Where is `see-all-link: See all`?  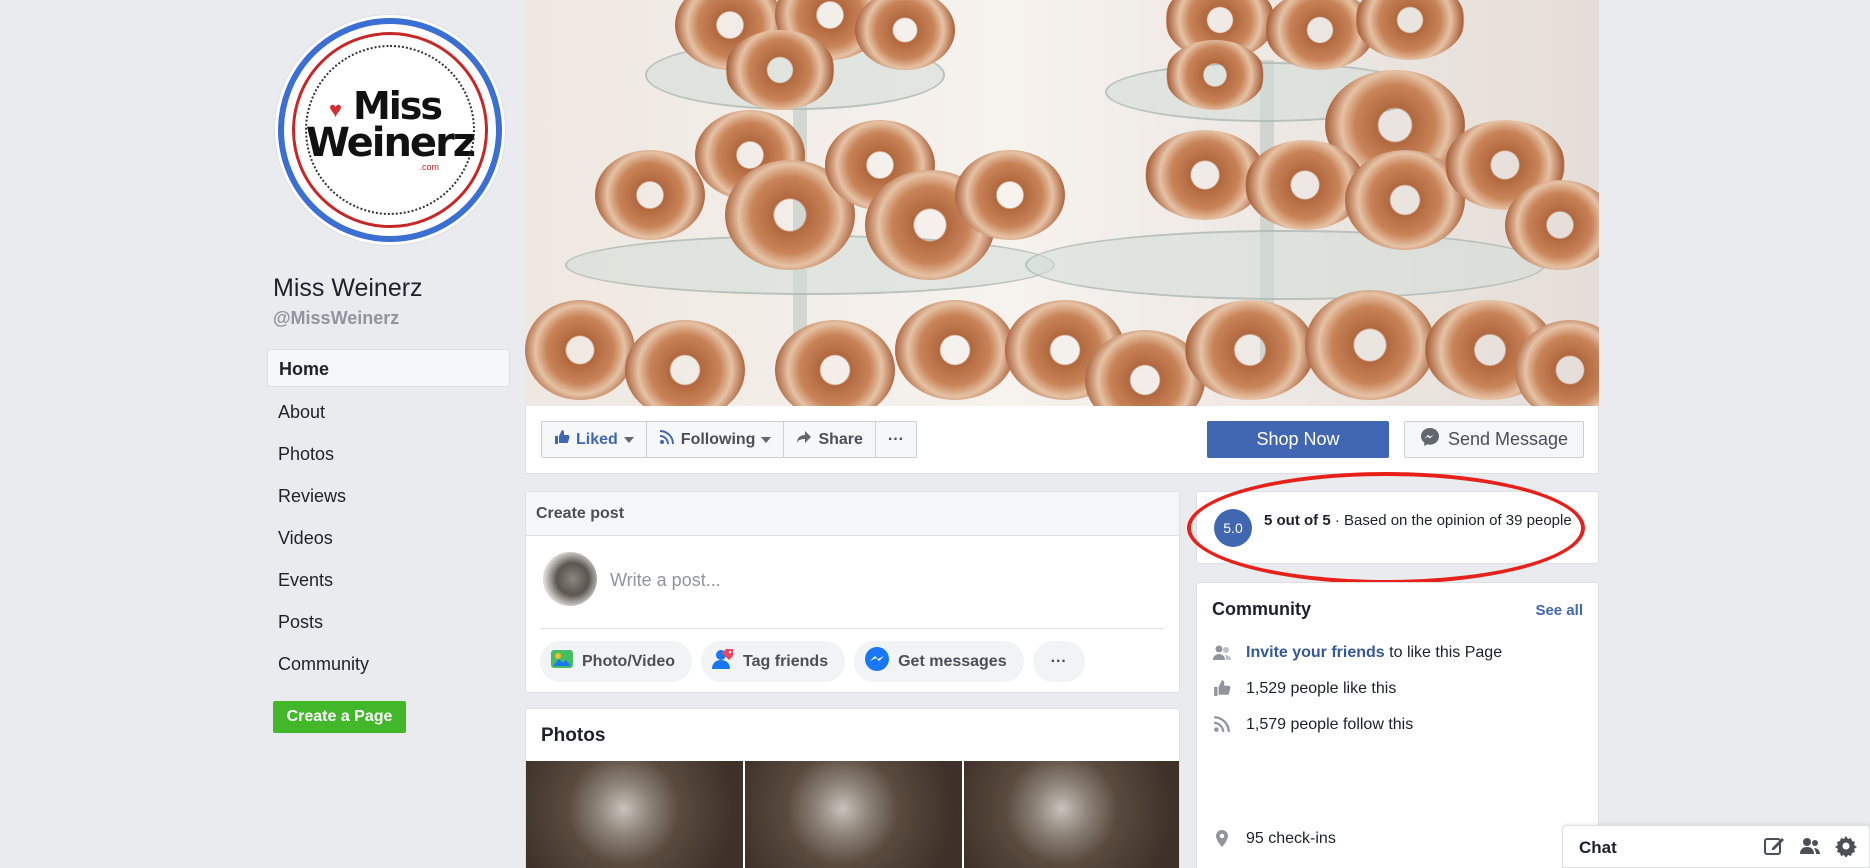 see-all-link: See all is located at coordinates (1559, 610).